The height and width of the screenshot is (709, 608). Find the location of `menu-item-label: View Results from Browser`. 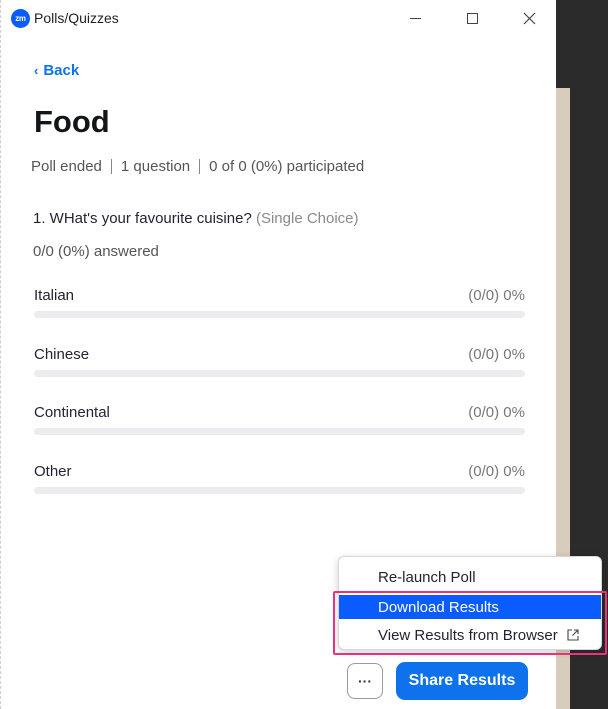

menu-item-label: View Results from Browser is located at coordinates (468, 635).